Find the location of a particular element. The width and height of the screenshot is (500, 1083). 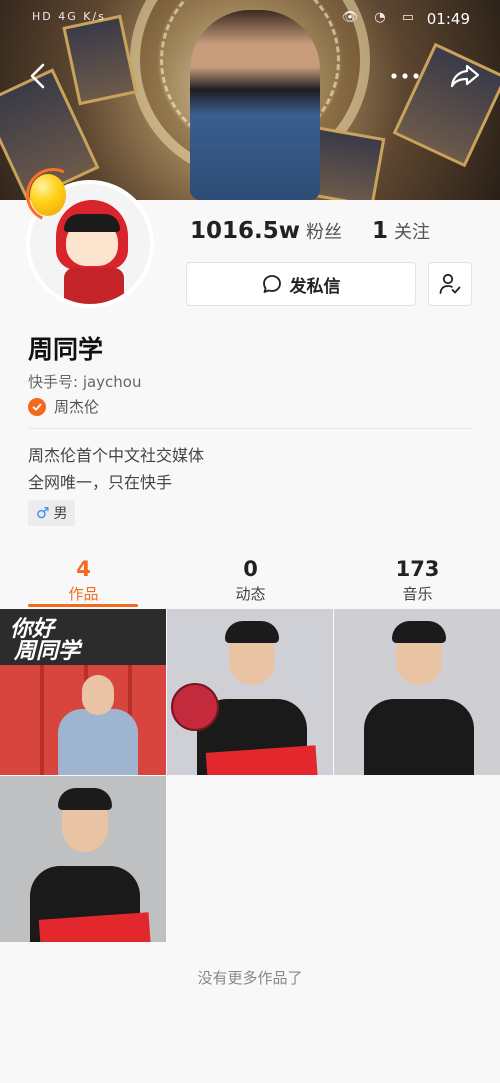

gender-label: 男 is located at coordinates (60, 514).